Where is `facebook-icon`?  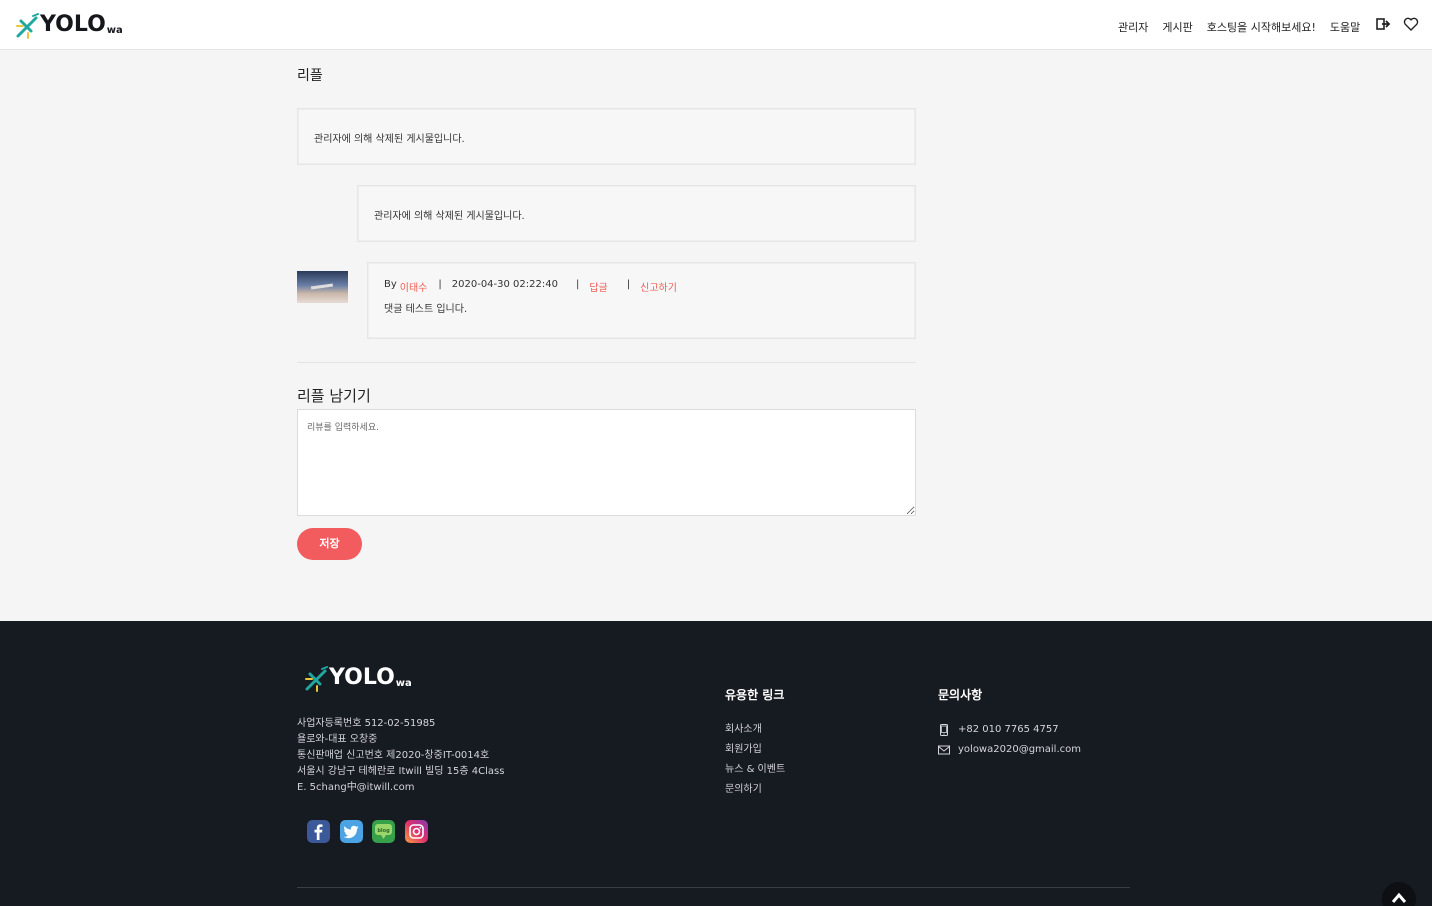 facebook-icon is located at coordinates (318, 831).